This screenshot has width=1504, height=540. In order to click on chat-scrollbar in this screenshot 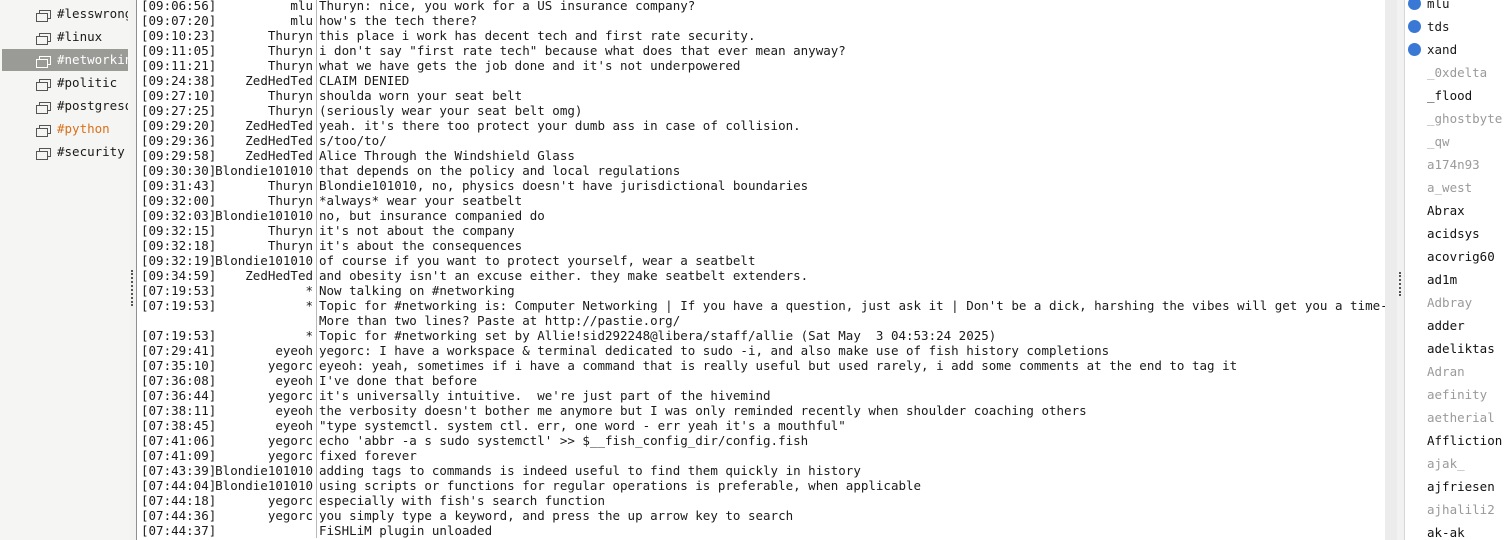, I will do `click(1391, 270)`.